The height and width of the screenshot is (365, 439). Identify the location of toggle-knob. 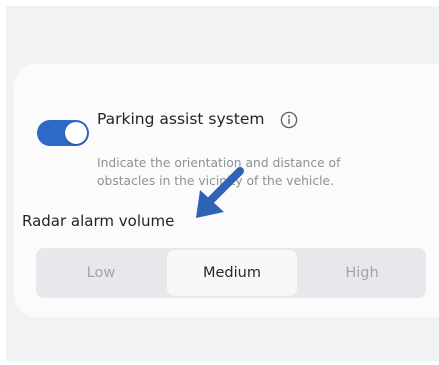
(76, 133).